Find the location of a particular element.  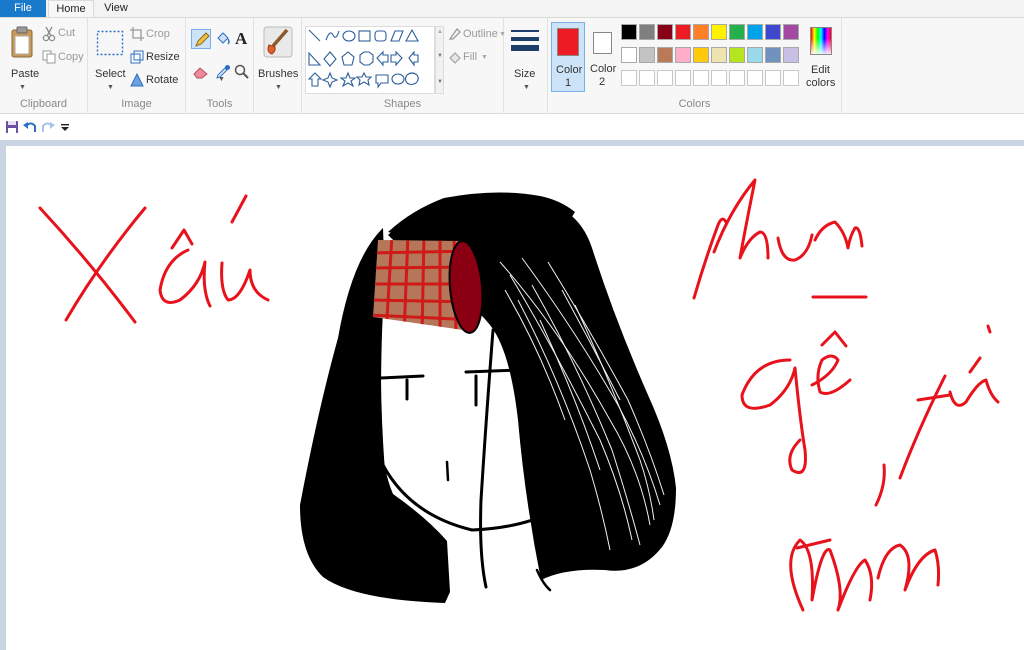

eraser-tool is located at coordinates (201, 72).